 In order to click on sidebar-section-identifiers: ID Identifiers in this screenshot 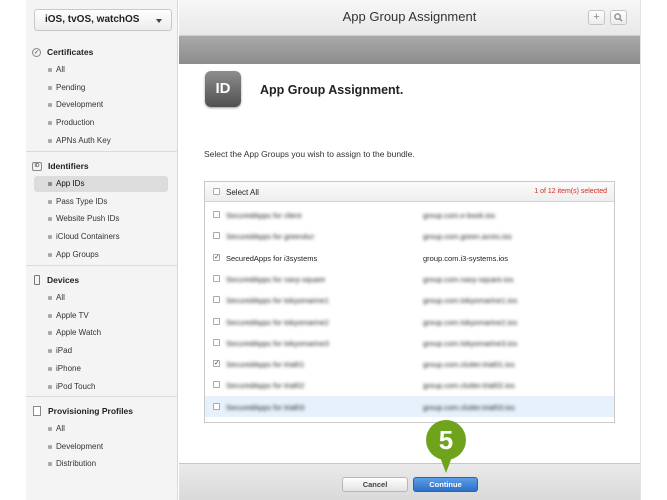, I will do `click(60, 166)`.